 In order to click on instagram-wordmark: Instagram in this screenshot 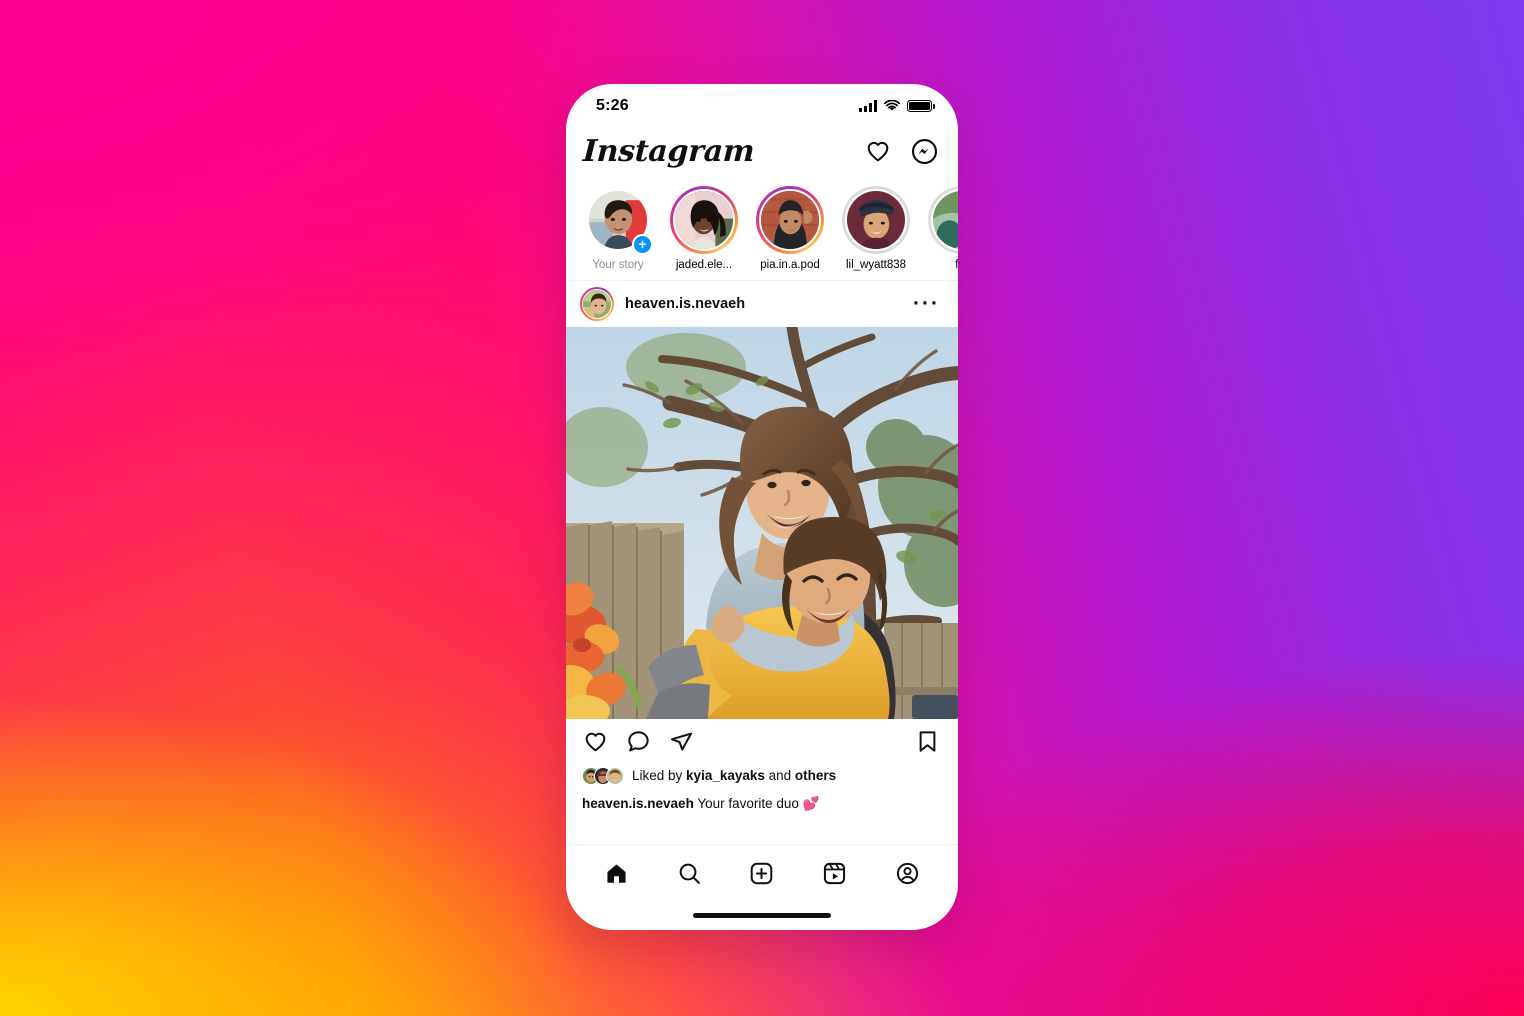, I will do `click(668, 151)`.